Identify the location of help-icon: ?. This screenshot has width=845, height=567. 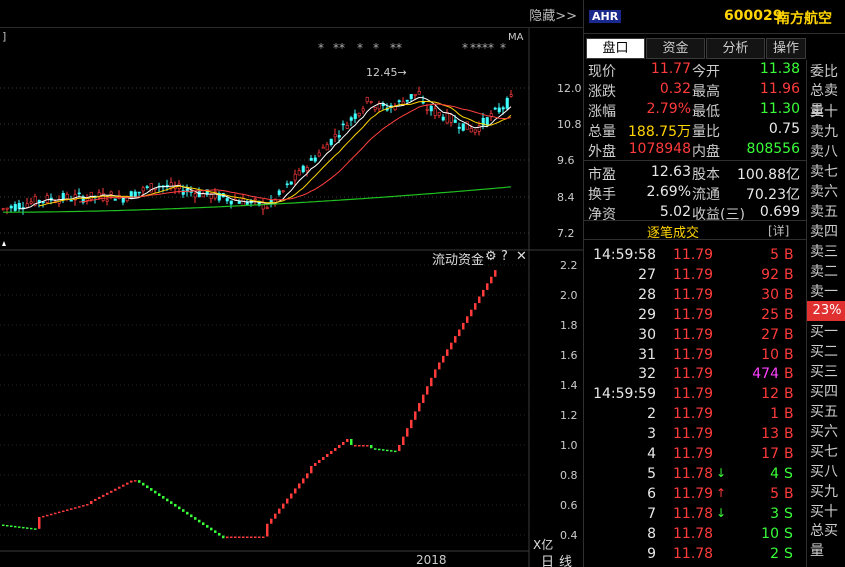
(504, 256).